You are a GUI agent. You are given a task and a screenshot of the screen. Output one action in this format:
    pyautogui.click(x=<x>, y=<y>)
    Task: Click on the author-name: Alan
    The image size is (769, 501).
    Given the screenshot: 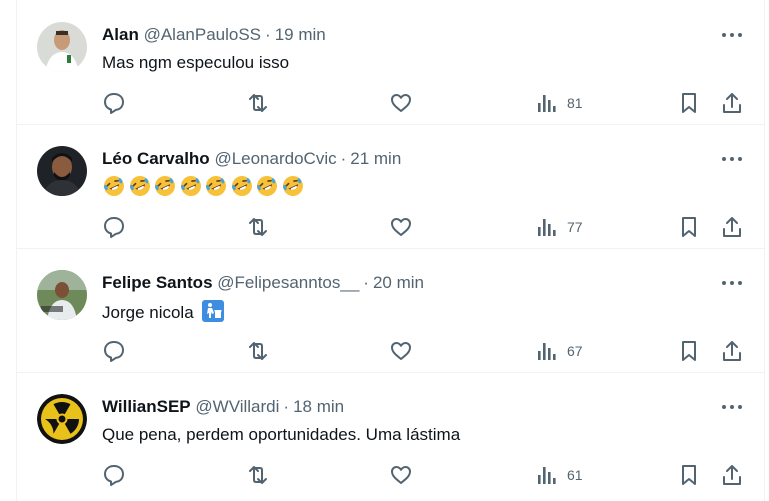 What is the action you would take?
    pyautogui.click(x=120, y=34)
    